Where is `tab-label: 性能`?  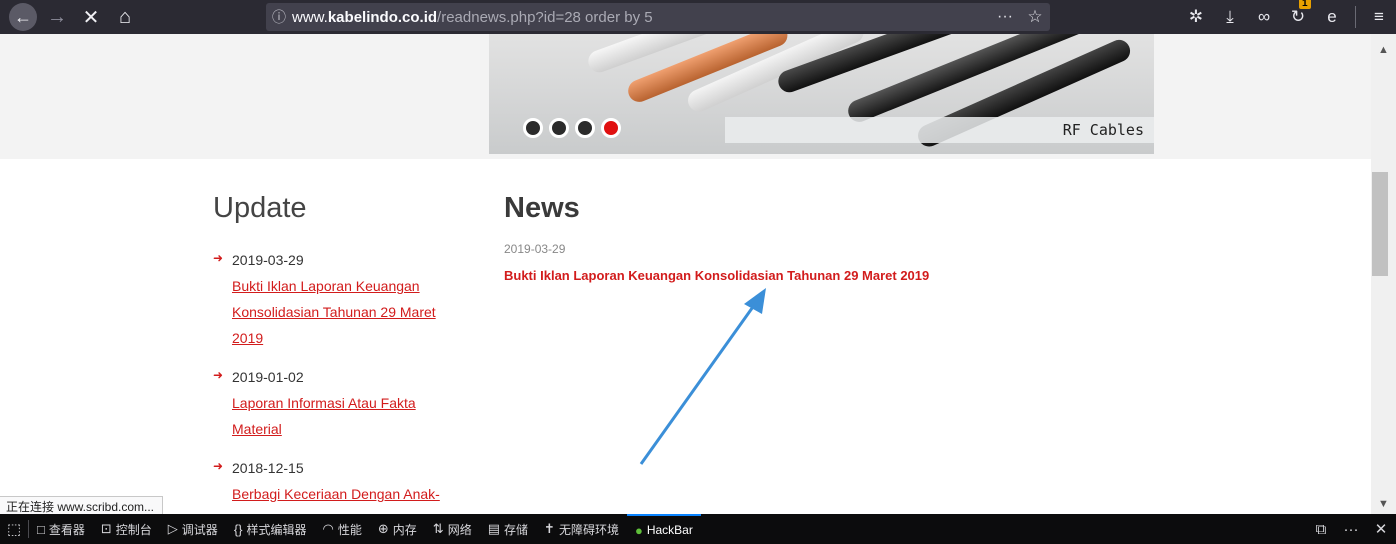 tab-label: 性能 is located at coordinates (349, 529).